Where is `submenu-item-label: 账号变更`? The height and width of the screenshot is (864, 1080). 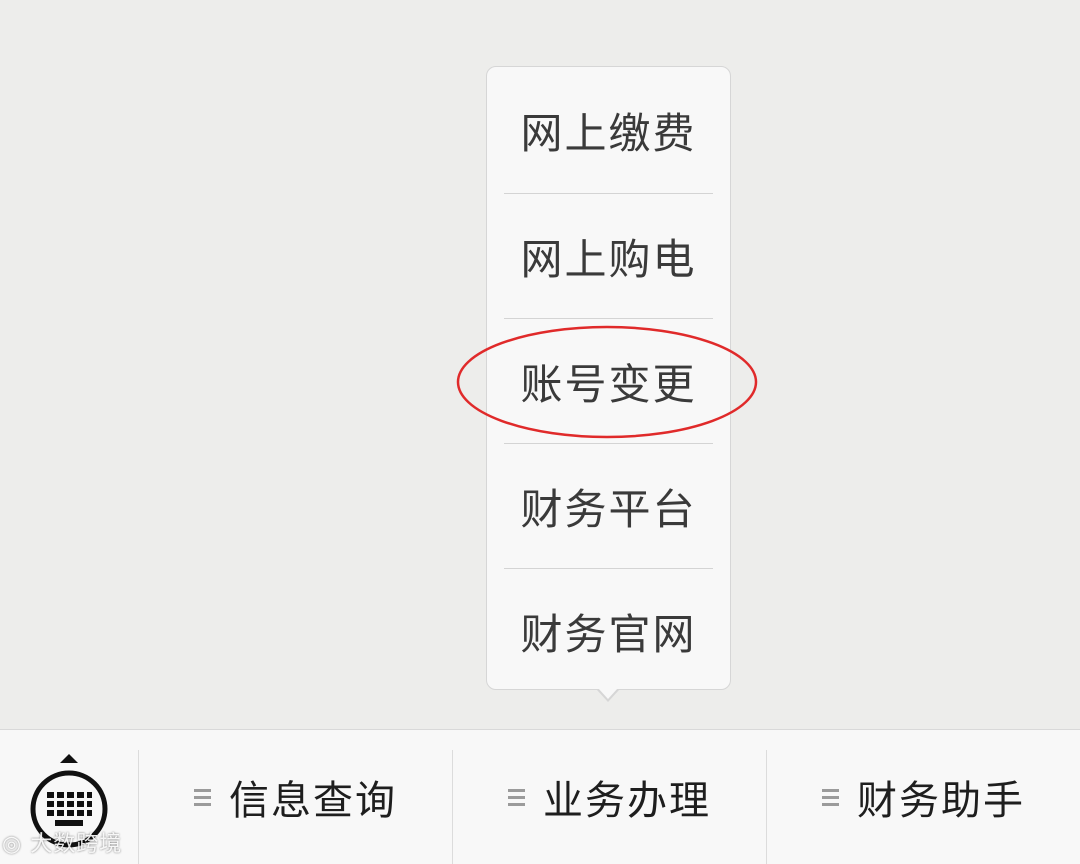
submenu-item-label: 账号变更 is located at coordinates (608, 384).